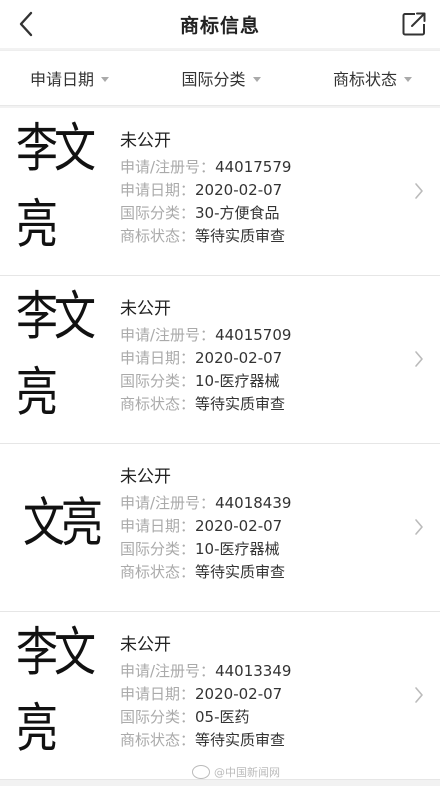 The image size is (440, 786). I want to click on trademark-image: 文亮, so click(62, 522).